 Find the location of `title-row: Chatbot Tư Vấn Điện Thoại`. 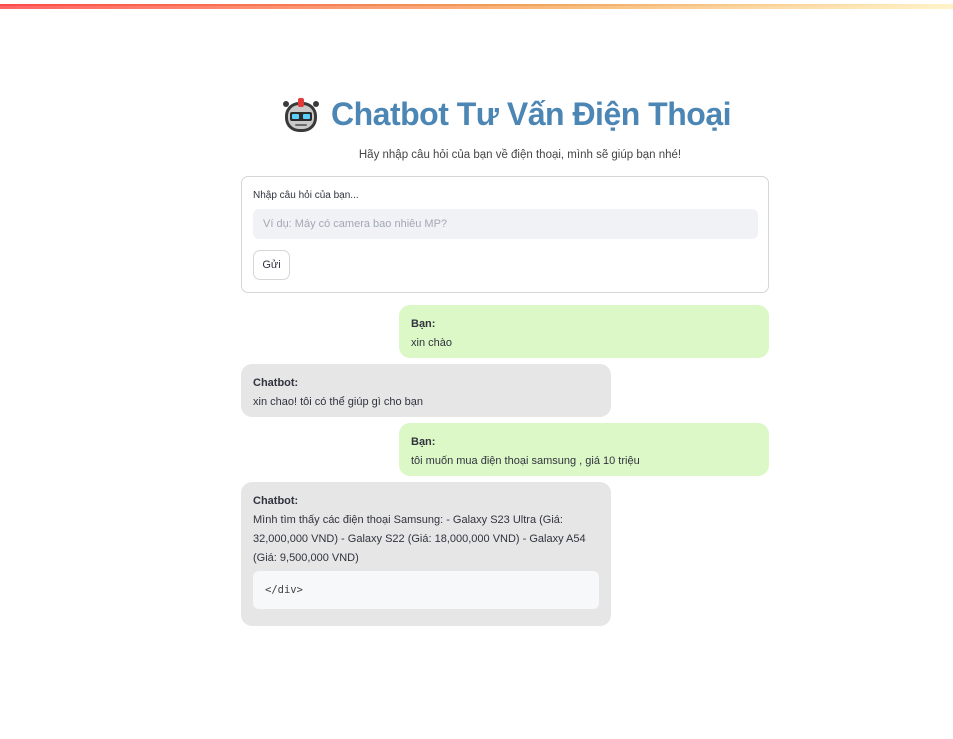

title-row: Chatbot Tư Vấn Điện Thoại is located at coordinates (506, 114).